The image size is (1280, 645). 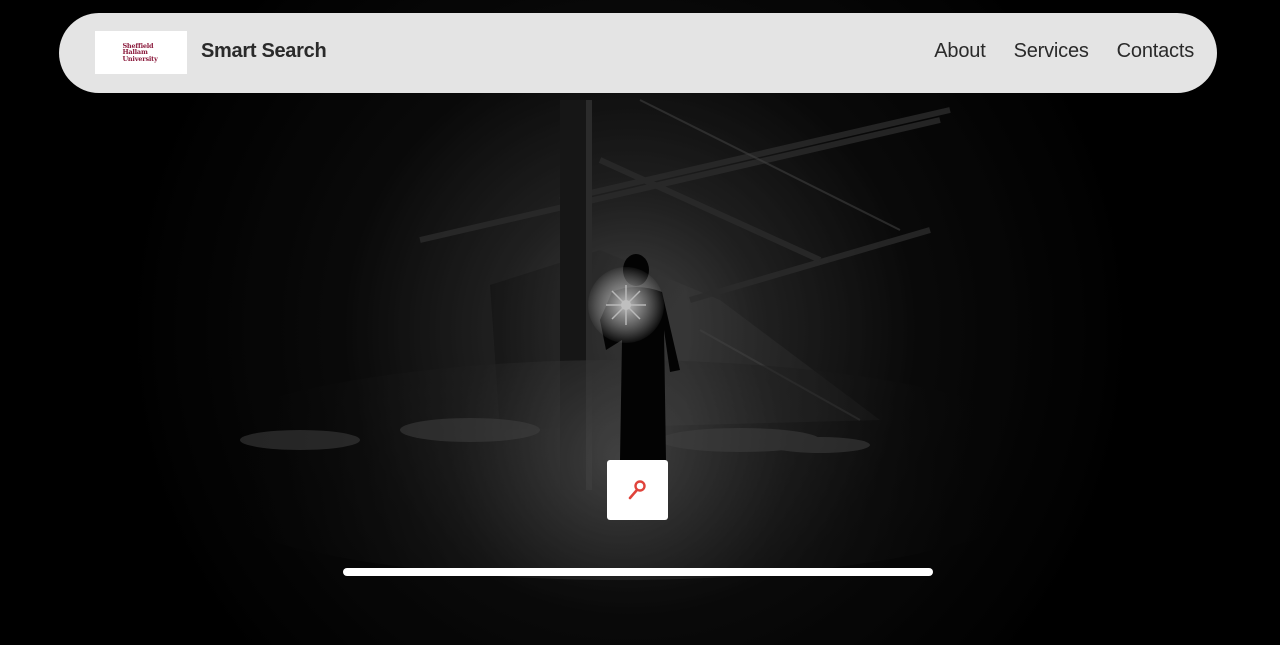 What do you see at coordinates (1051, 51) in the screenshot?
I see `nav-link-services: Services` at bounding box center [1051, 51].